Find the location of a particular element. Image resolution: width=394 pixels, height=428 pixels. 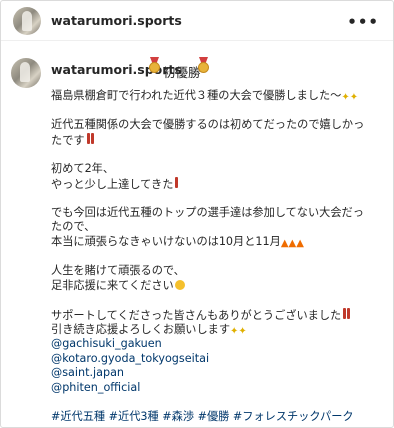

profile-avatar is located at coordinates (27, 21).